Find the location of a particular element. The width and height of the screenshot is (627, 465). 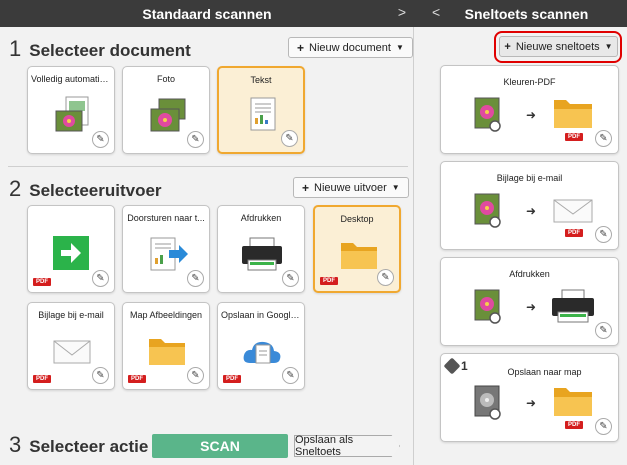

card-label: Map Afbeeldingen is located at coordinates (166, 315).